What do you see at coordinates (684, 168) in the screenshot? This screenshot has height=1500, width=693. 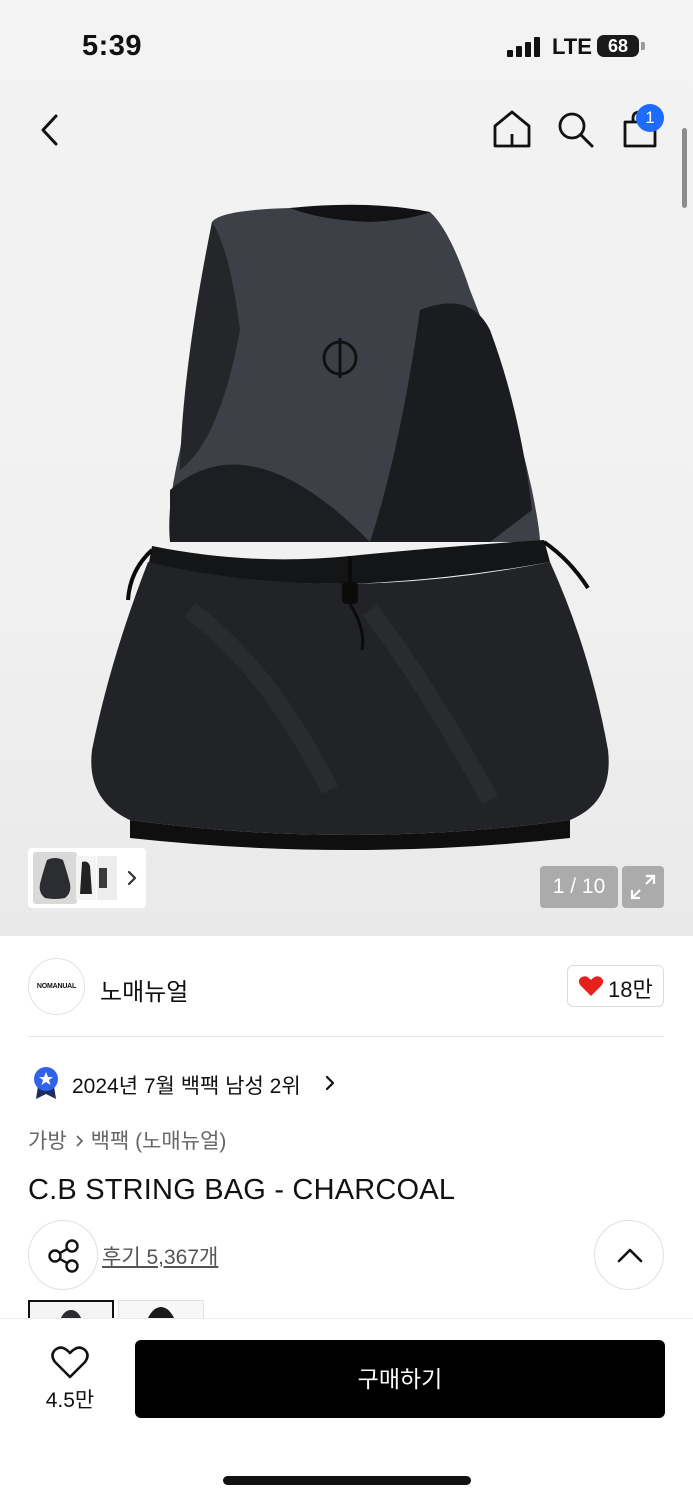 I see `scroll-indicator` at bounding box center [684, 168].